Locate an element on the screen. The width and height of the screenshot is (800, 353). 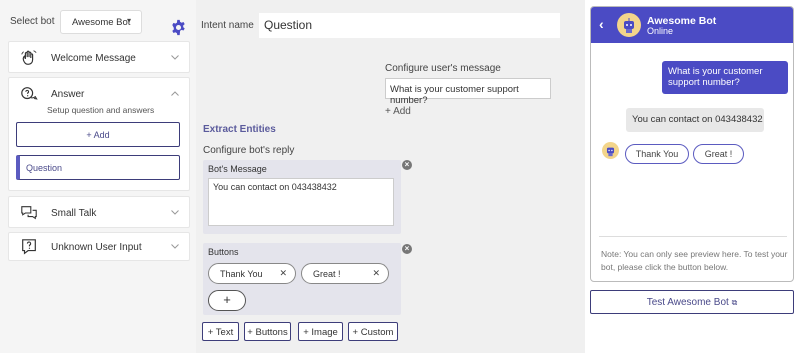
reply-button-label: Thank You is located at coordinates (241, 274).